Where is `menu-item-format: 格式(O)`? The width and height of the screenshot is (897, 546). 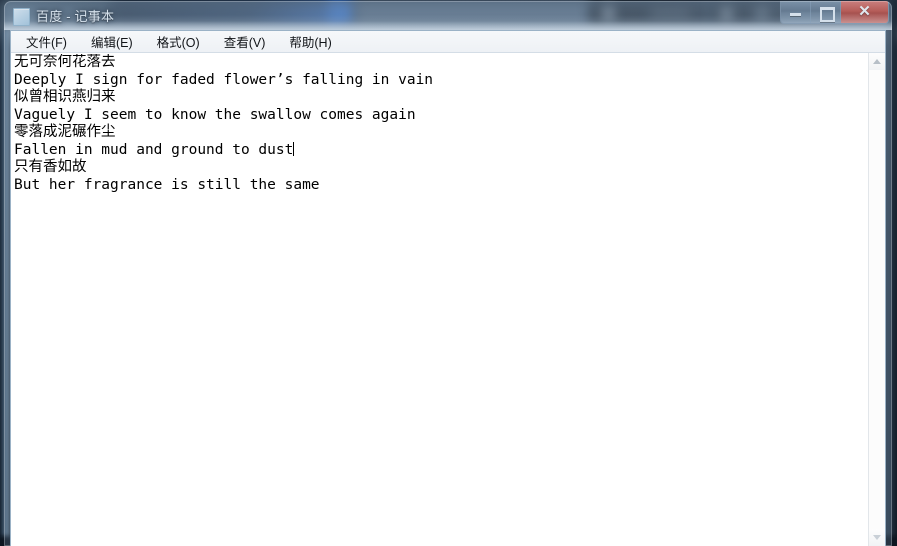 menu-item-format: 格式(O) is located at coordinates (178, 41).